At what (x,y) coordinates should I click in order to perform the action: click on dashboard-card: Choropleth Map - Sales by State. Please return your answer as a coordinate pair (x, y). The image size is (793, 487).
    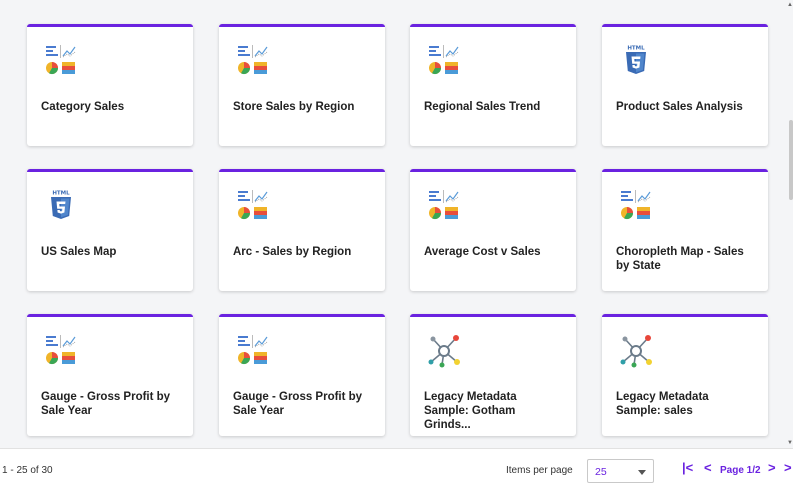
    Looking at the image, I should click on (685, 230).